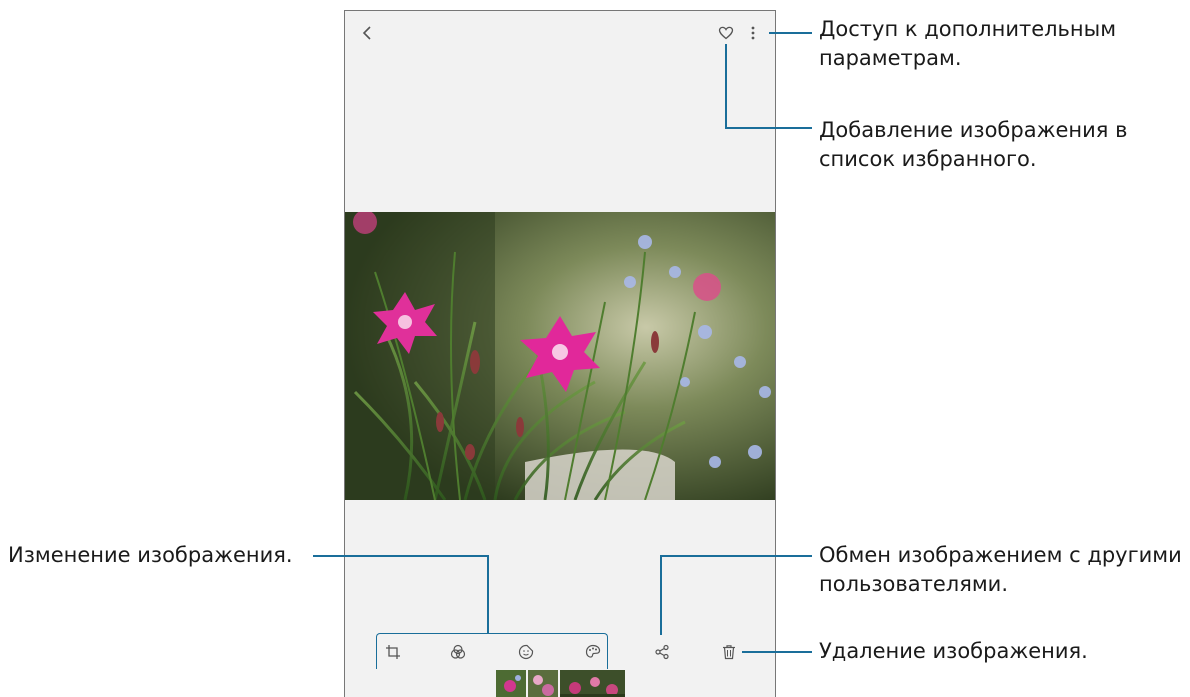 The height and width of the screenshot is (697, 1190). I want to click on callout-line-edit-v, so click(488, 594).